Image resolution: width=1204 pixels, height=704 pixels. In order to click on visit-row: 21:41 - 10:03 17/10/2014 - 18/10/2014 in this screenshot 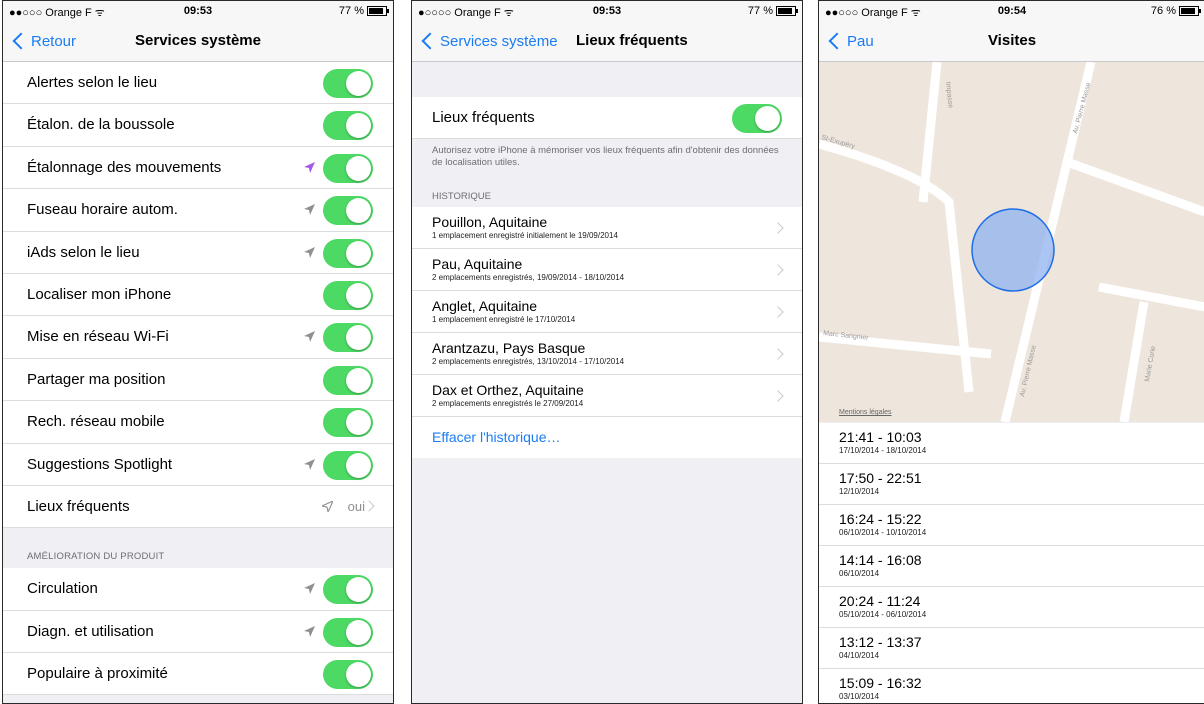, I will do `click(1011, 443)`.